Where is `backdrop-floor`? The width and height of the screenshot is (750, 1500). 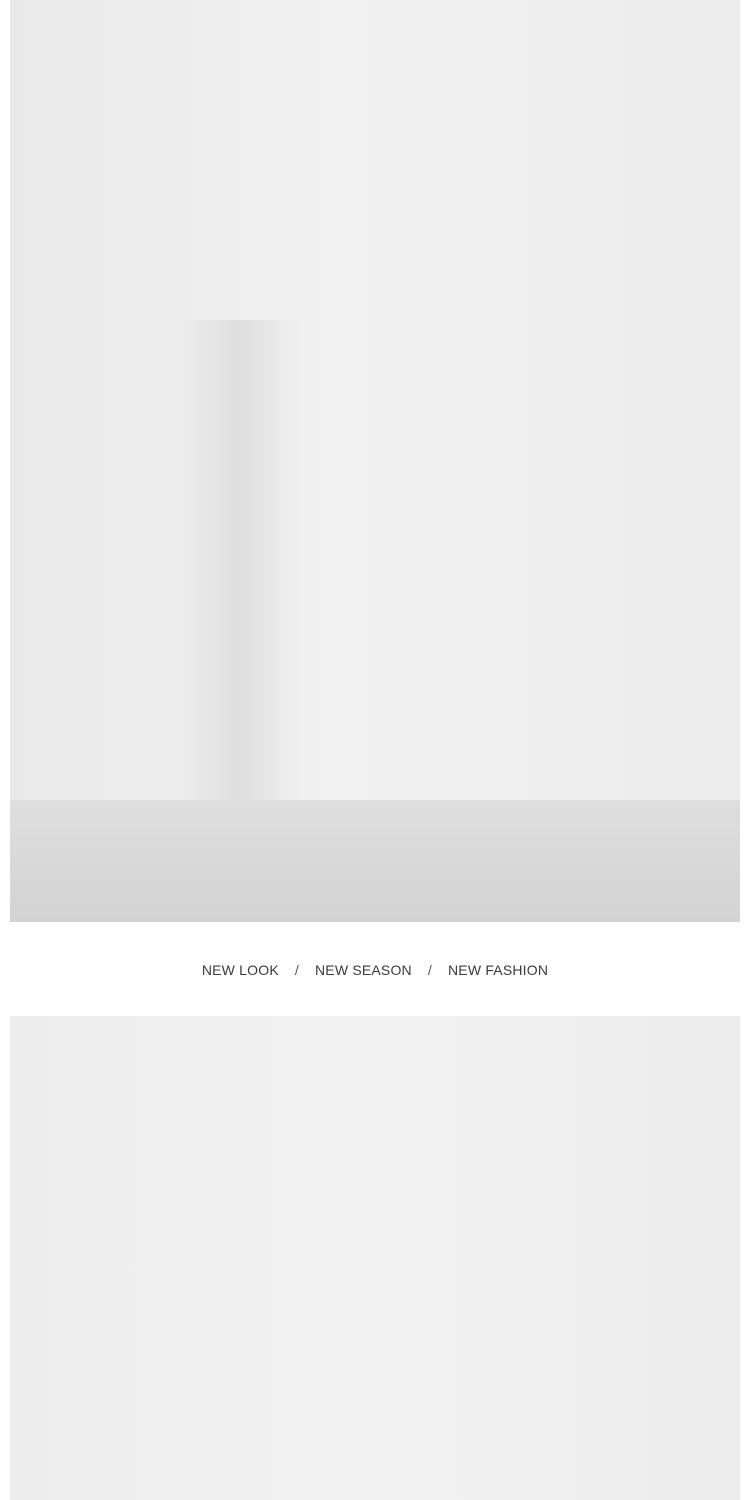 backdrop-floor is located at coordinates (375, 861).